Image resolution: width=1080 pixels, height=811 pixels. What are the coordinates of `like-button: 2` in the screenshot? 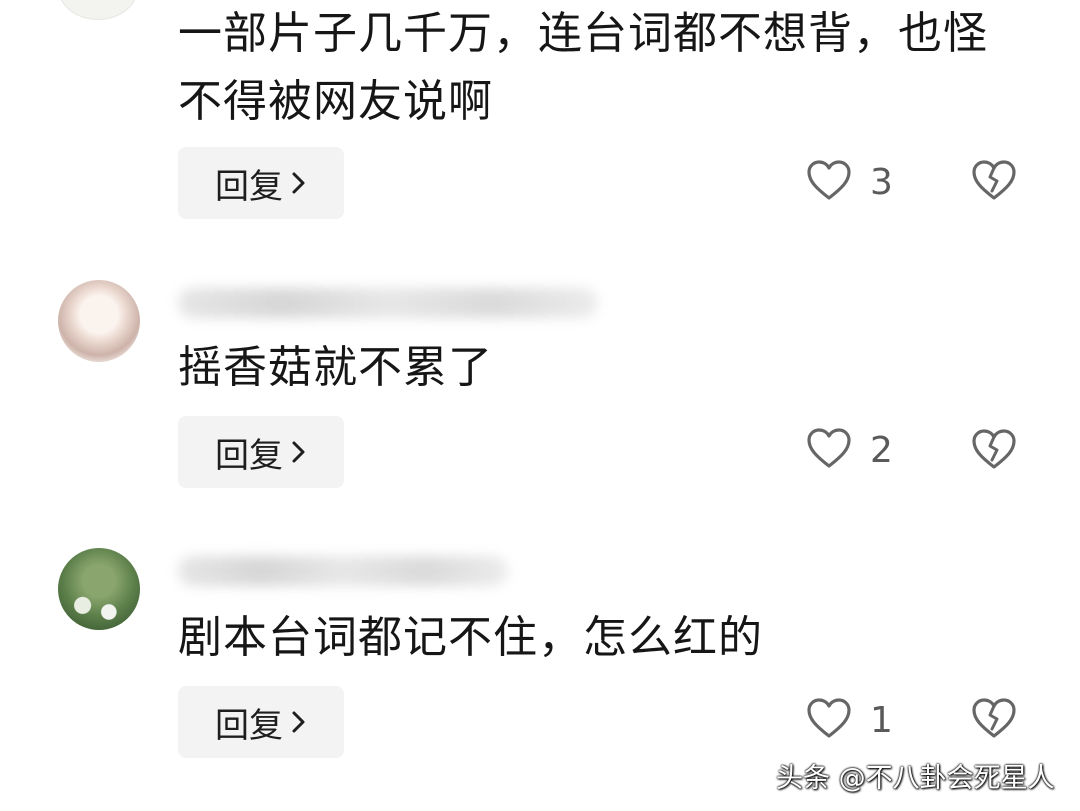 It's located at (856, 450).